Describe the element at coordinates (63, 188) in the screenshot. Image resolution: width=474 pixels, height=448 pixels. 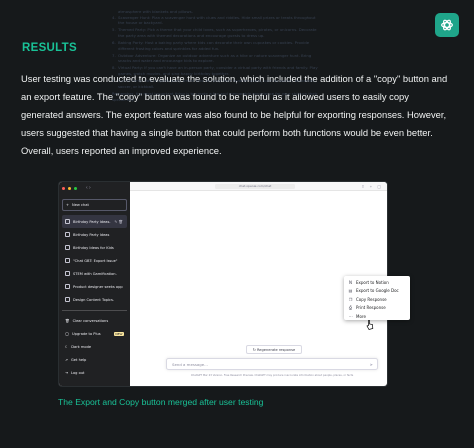
I see `close-dot-icon` at that location.